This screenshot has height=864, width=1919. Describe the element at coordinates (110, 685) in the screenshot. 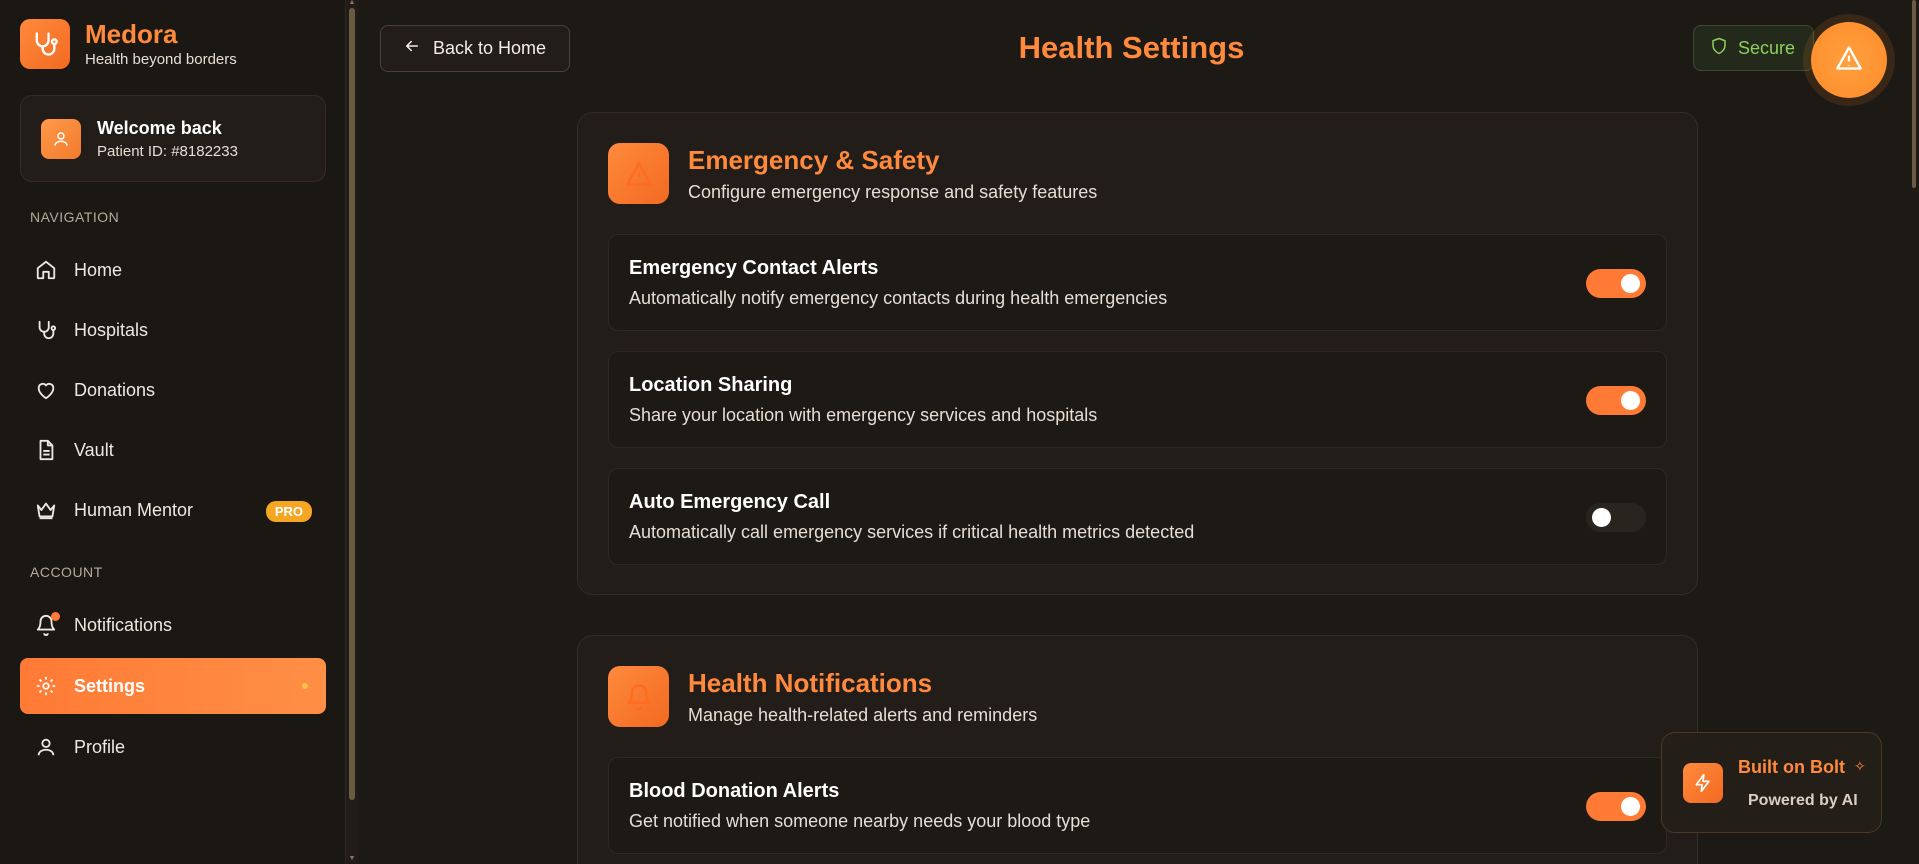

I see `sidebar-item-label: Settings` at that location.